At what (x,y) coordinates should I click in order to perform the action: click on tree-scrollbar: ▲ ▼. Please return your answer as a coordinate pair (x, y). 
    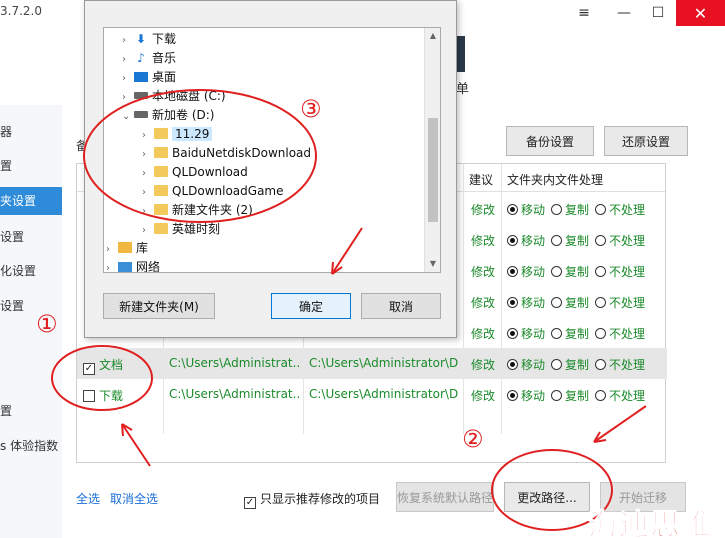
    Looking at the image, I should click on (432, 150).